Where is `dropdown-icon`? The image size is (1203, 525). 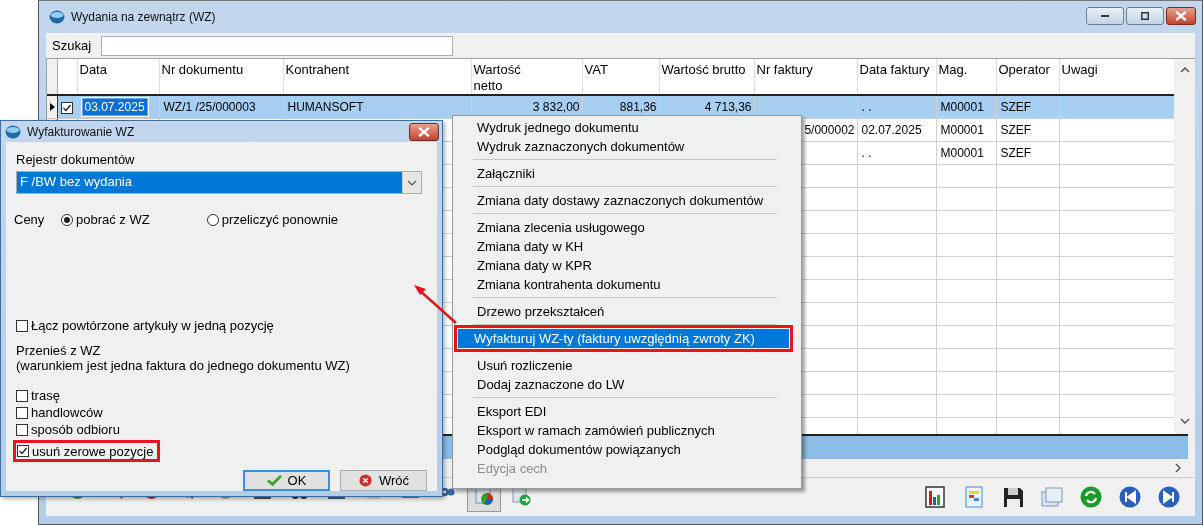 dropdown-icon is located at coordinates (412, 182).